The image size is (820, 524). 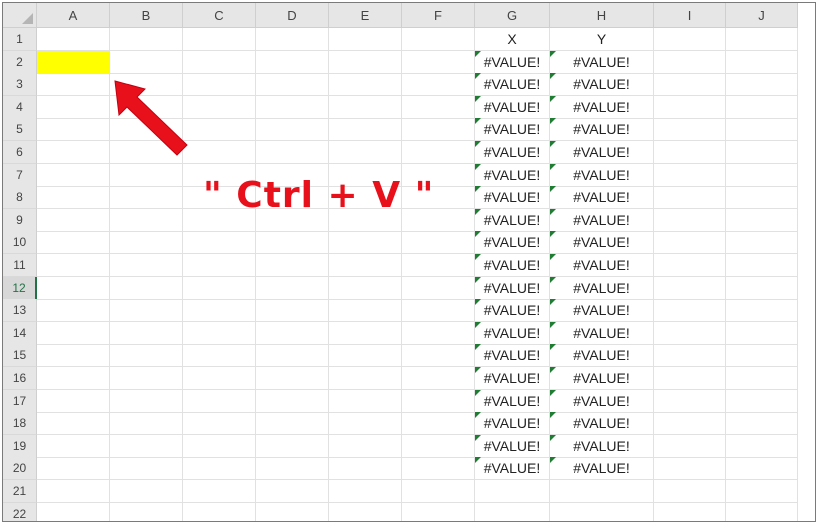 I want to click on cell-g12: #VALUE!, so click(x=512, y=288).